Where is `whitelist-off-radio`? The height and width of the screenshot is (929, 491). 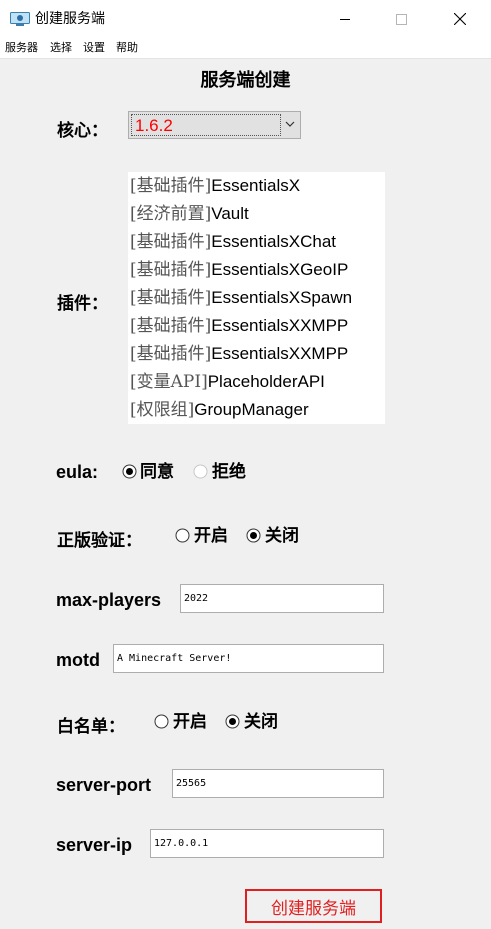 whitelist-off-radio is located at coordinates (232, 721).